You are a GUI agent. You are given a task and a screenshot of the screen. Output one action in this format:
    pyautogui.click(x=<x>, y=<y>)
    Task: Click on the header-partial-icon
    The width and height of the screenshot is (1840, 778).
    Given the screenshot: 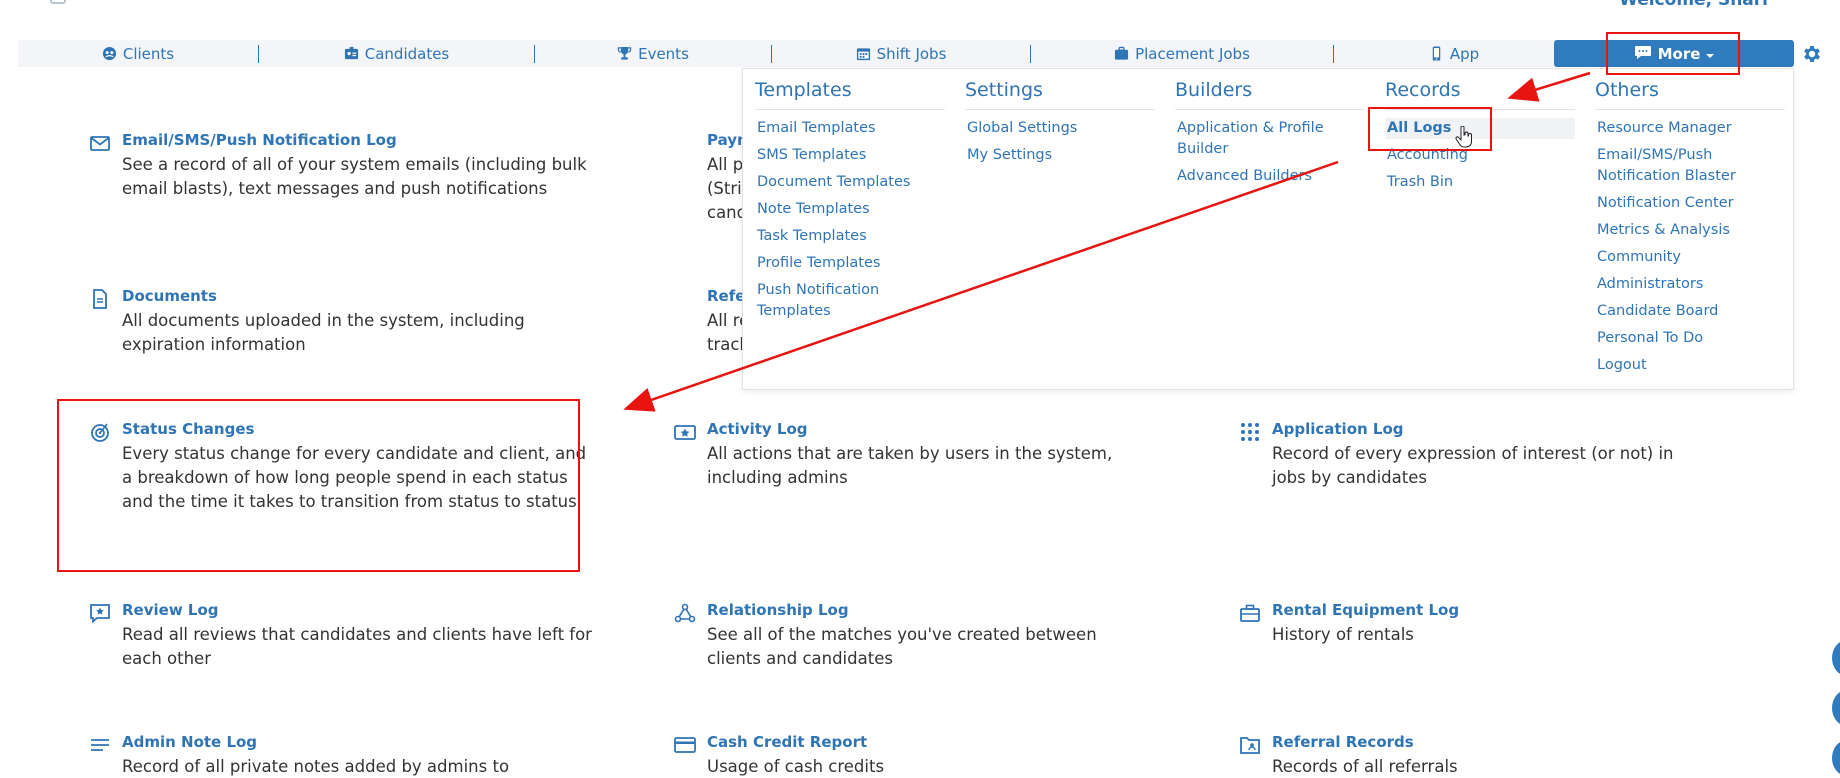 What is the action you would take?
    pyautogui.click(x=58, y=2)
    